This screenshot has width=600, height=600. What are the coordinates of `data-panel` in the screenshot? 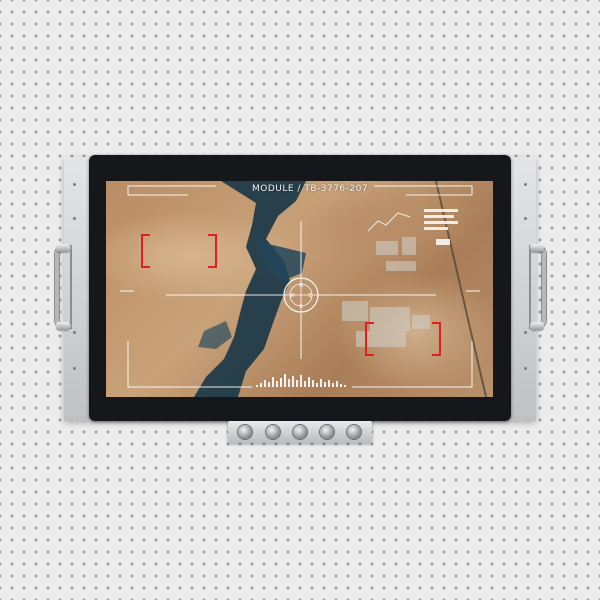 It's located at (441, 227).